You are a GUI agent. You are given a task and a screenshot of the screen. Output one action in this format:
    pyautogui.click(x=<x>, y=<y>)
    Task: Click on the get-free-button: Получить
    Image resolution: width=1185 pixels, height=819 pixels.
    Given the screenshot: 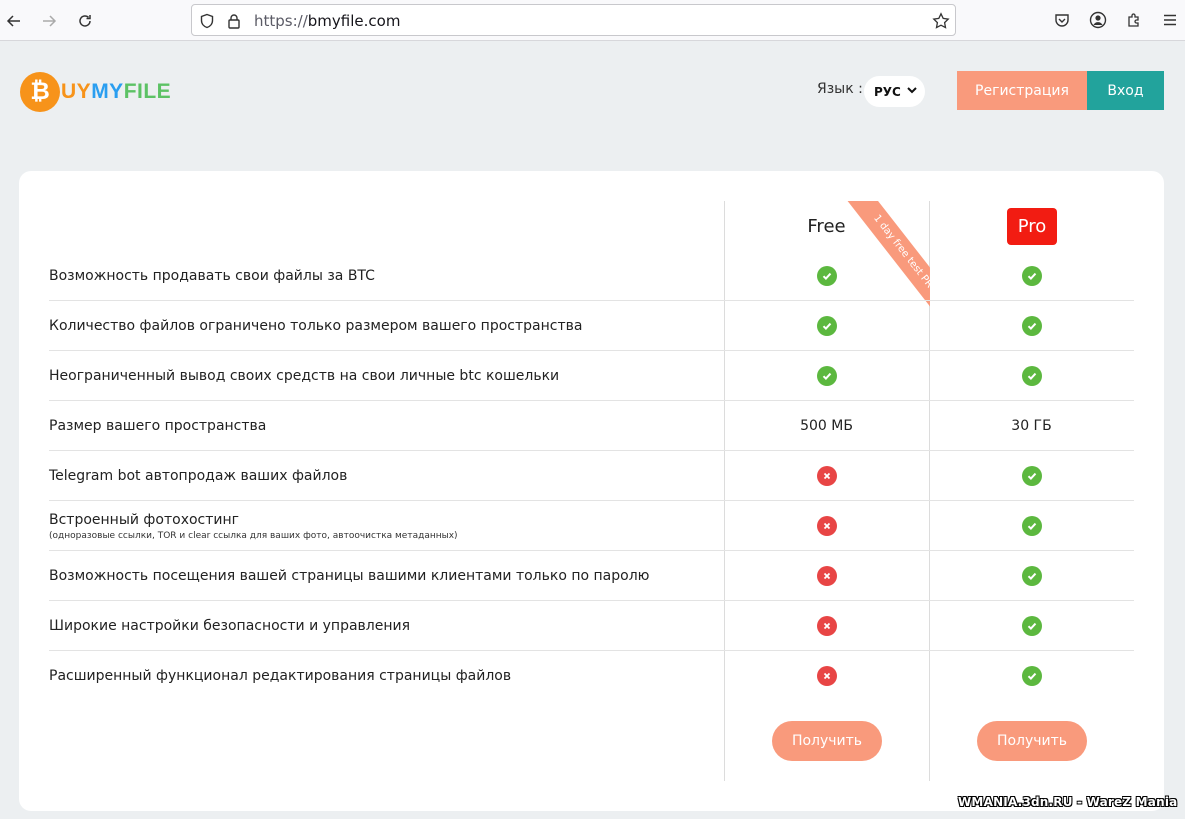 What is the action you would take?
    pyautogui.click(x=827, y=741)
    